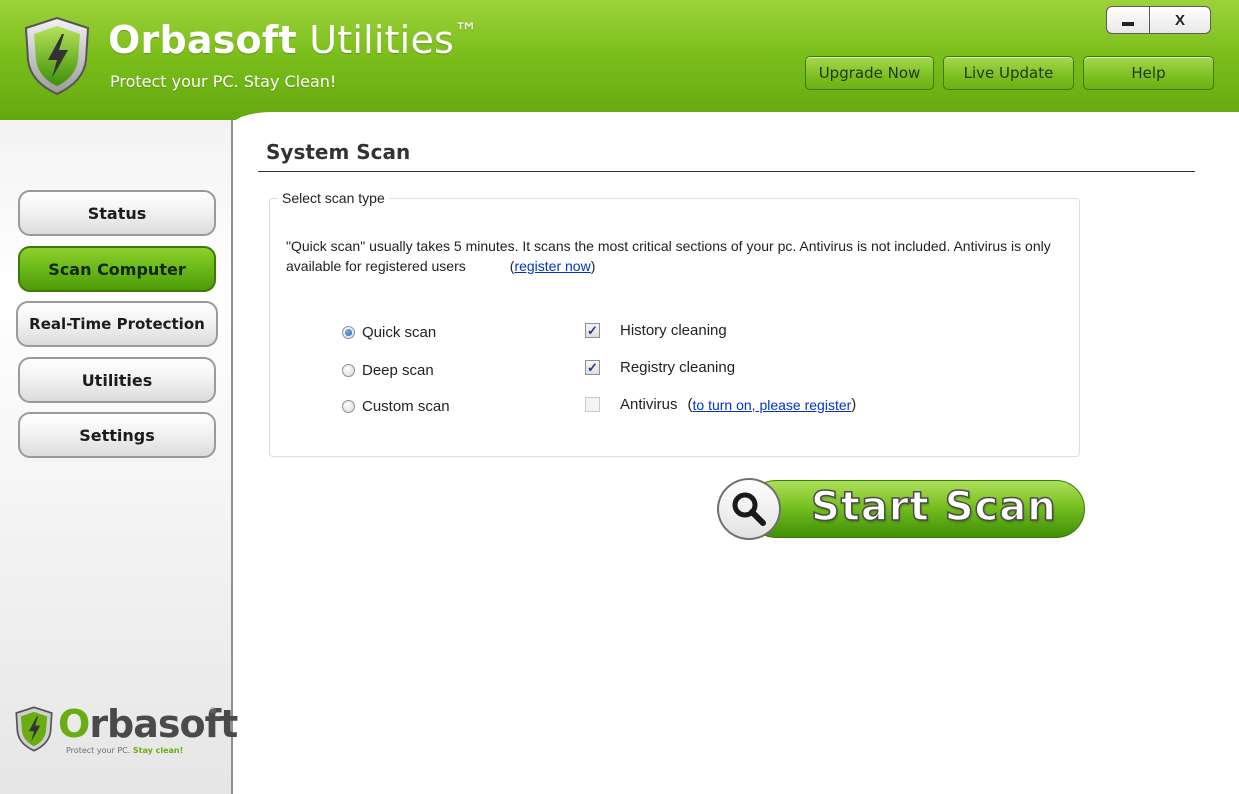 The image size is (1239, 794). I want to click on shield-small-icon, so click(34, 729).